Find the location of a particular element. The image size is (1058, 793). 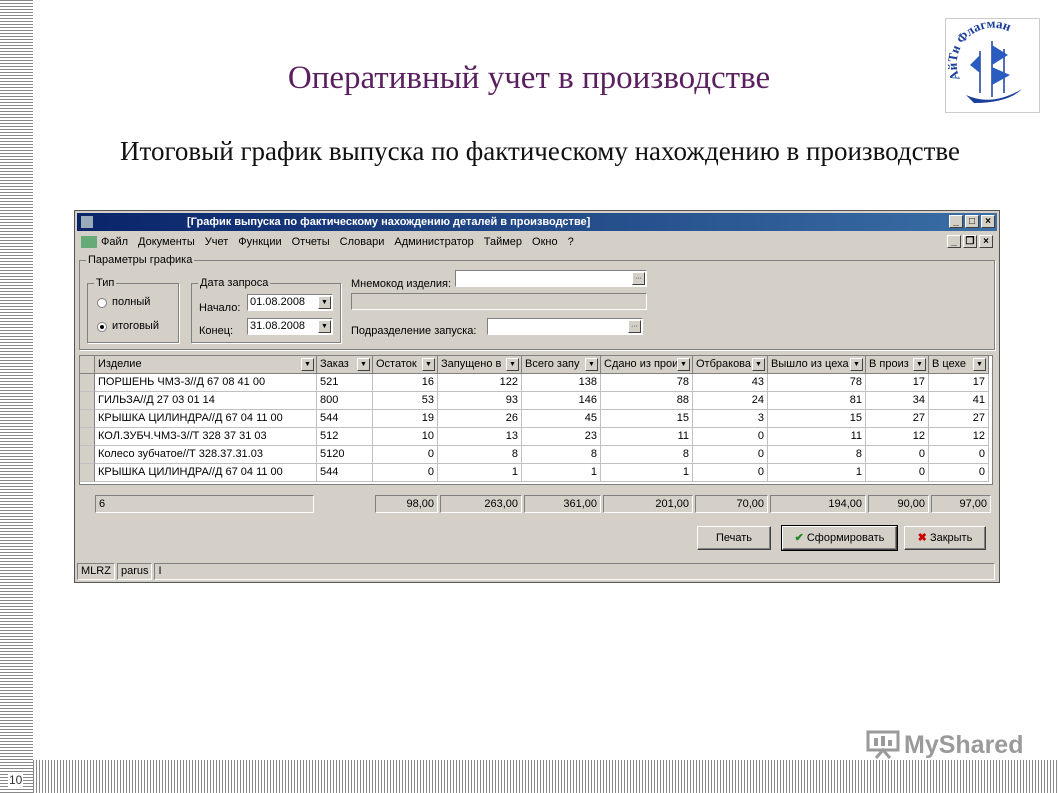

table-cell: 138 is located at coordinates (561, 383).